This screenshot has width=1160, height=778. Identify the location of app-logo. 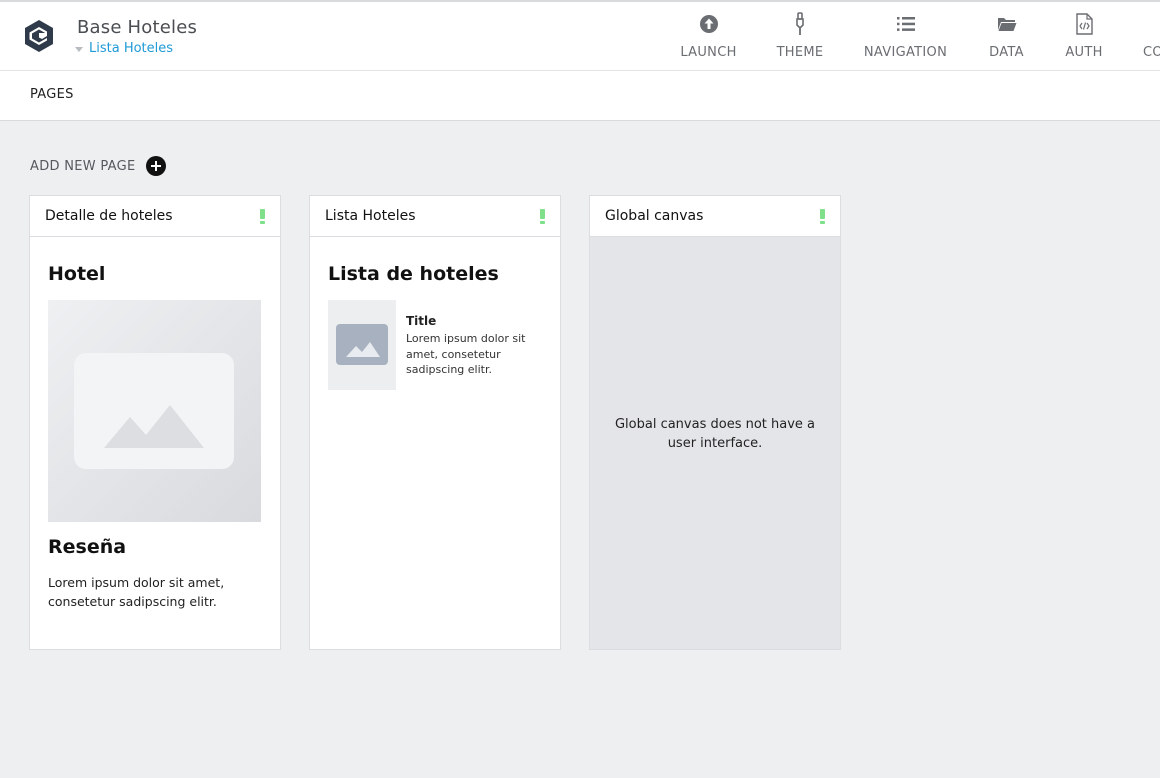
(39, 36).